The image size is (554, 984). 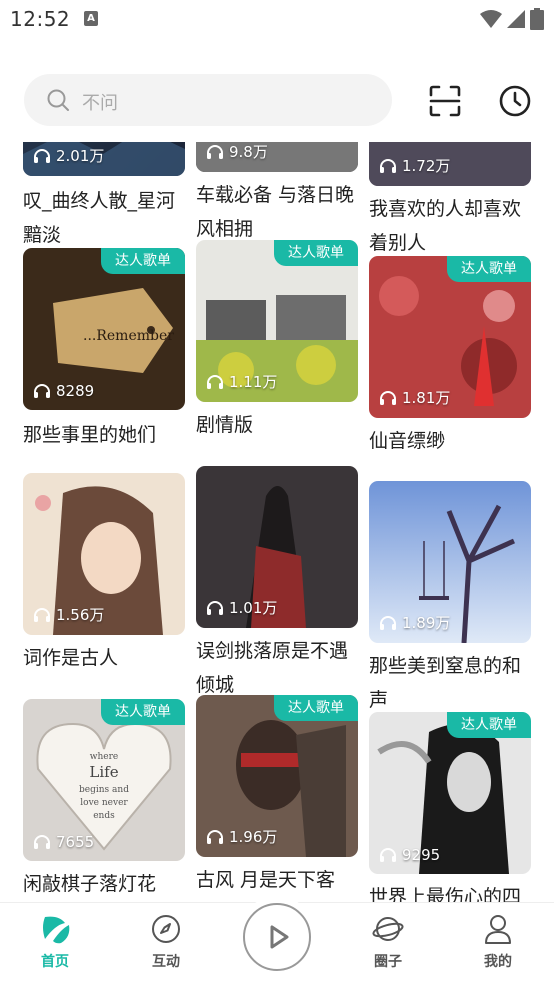 What do you see at coordinates (426, 166) in the screenshot?
I see `play-count-text: 1.72万` at bounding box center [426, 166].